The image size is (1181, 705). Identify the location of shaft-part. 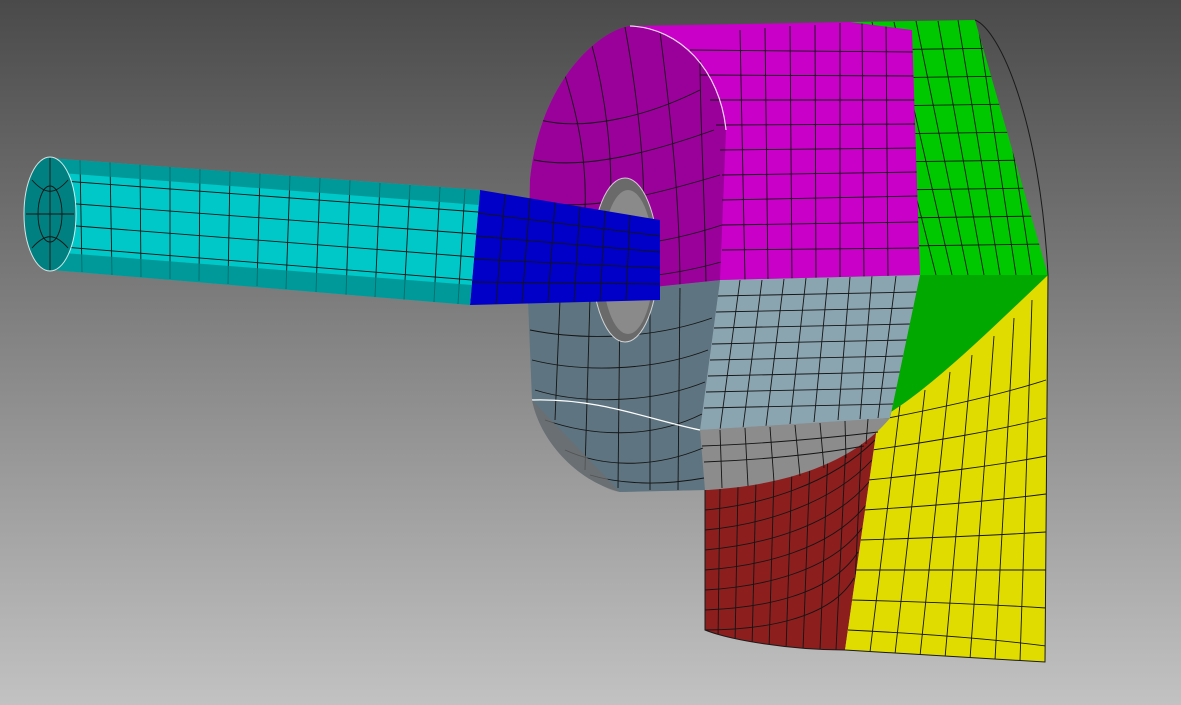
(264, 231).